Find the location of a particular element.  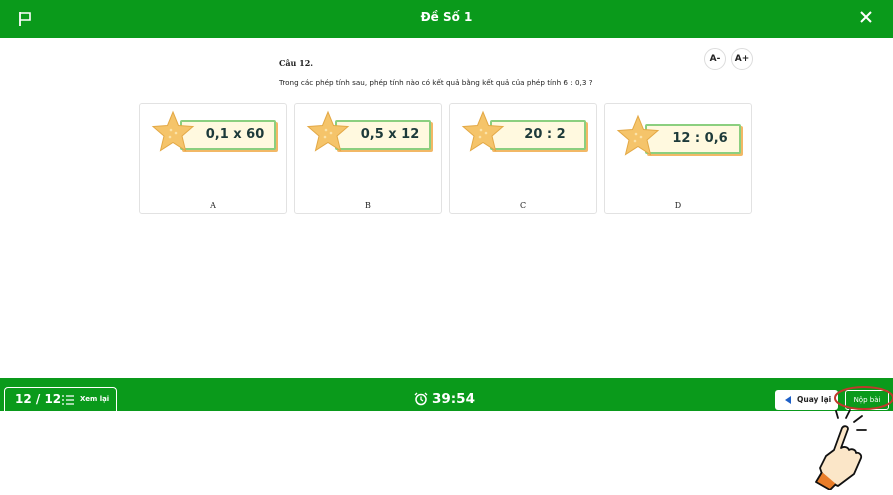

page-title: Đề Số 1 is located at coordinates (446, 17).